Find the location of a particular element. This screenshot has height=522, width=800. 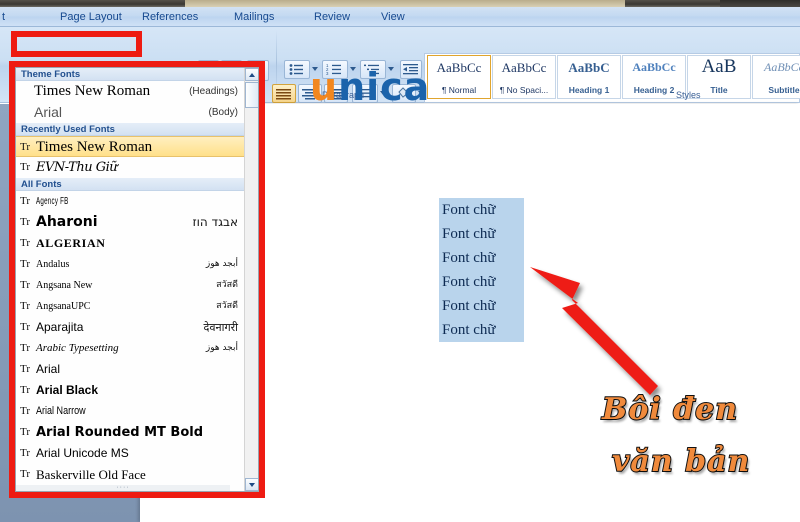

section-header-recently-used: Recently Used Fonts is located at coordinates (130, 129).